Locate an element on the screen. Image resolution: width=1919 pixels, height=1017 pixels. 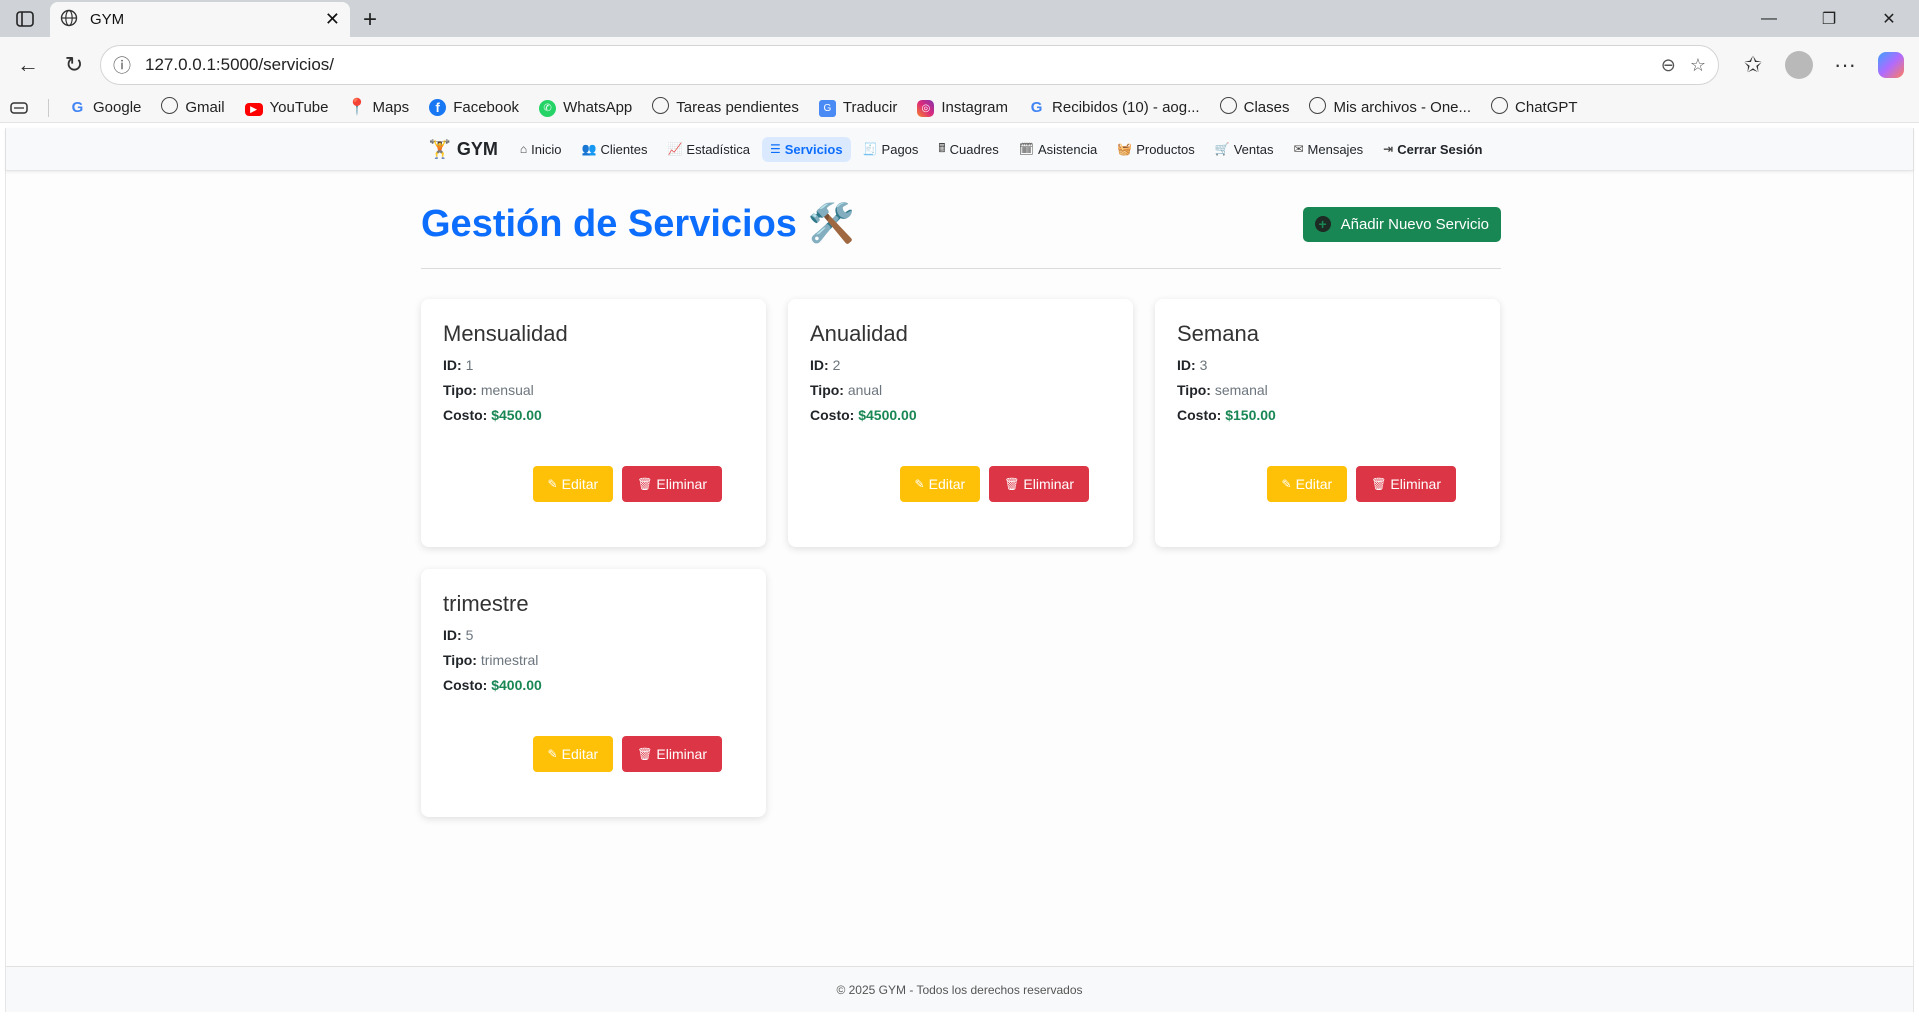
bookmark-item: G Google is located at coordinates (105, 107).